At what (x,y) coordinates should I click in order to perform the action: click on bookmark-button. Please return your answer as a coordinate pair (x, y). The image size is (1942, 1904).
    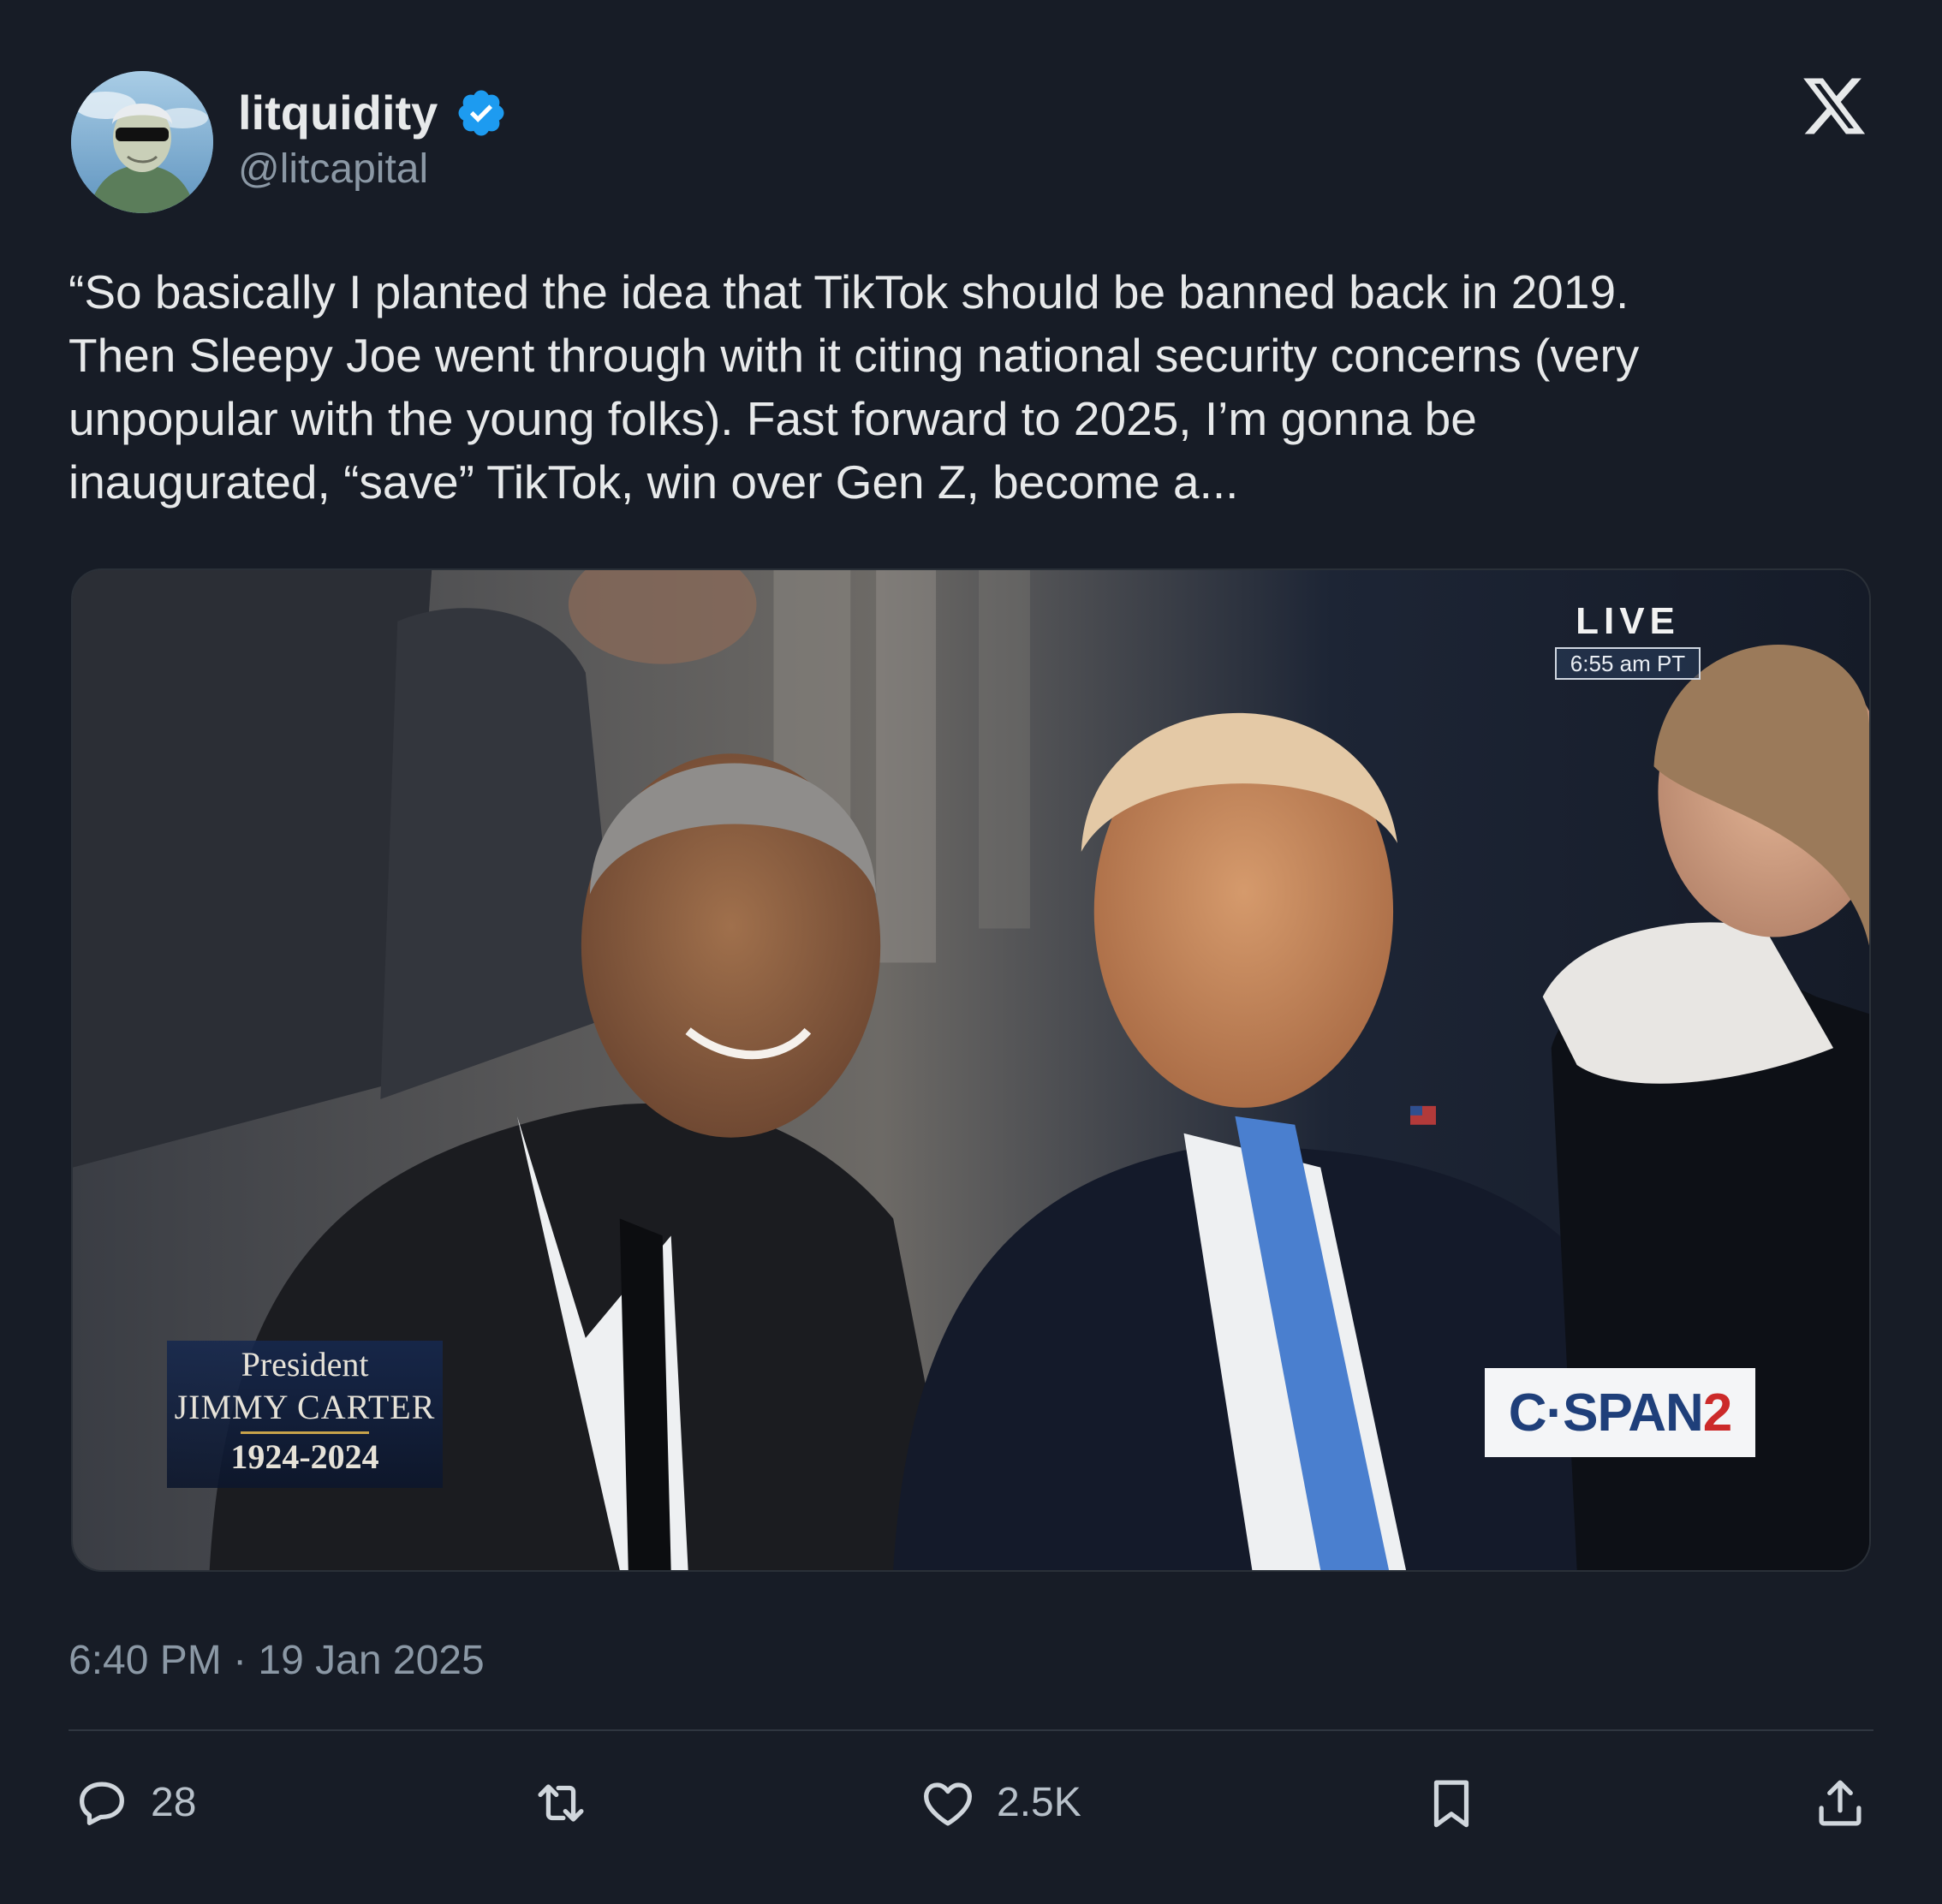
    Looking at the image, I should click on (1451, 1803).